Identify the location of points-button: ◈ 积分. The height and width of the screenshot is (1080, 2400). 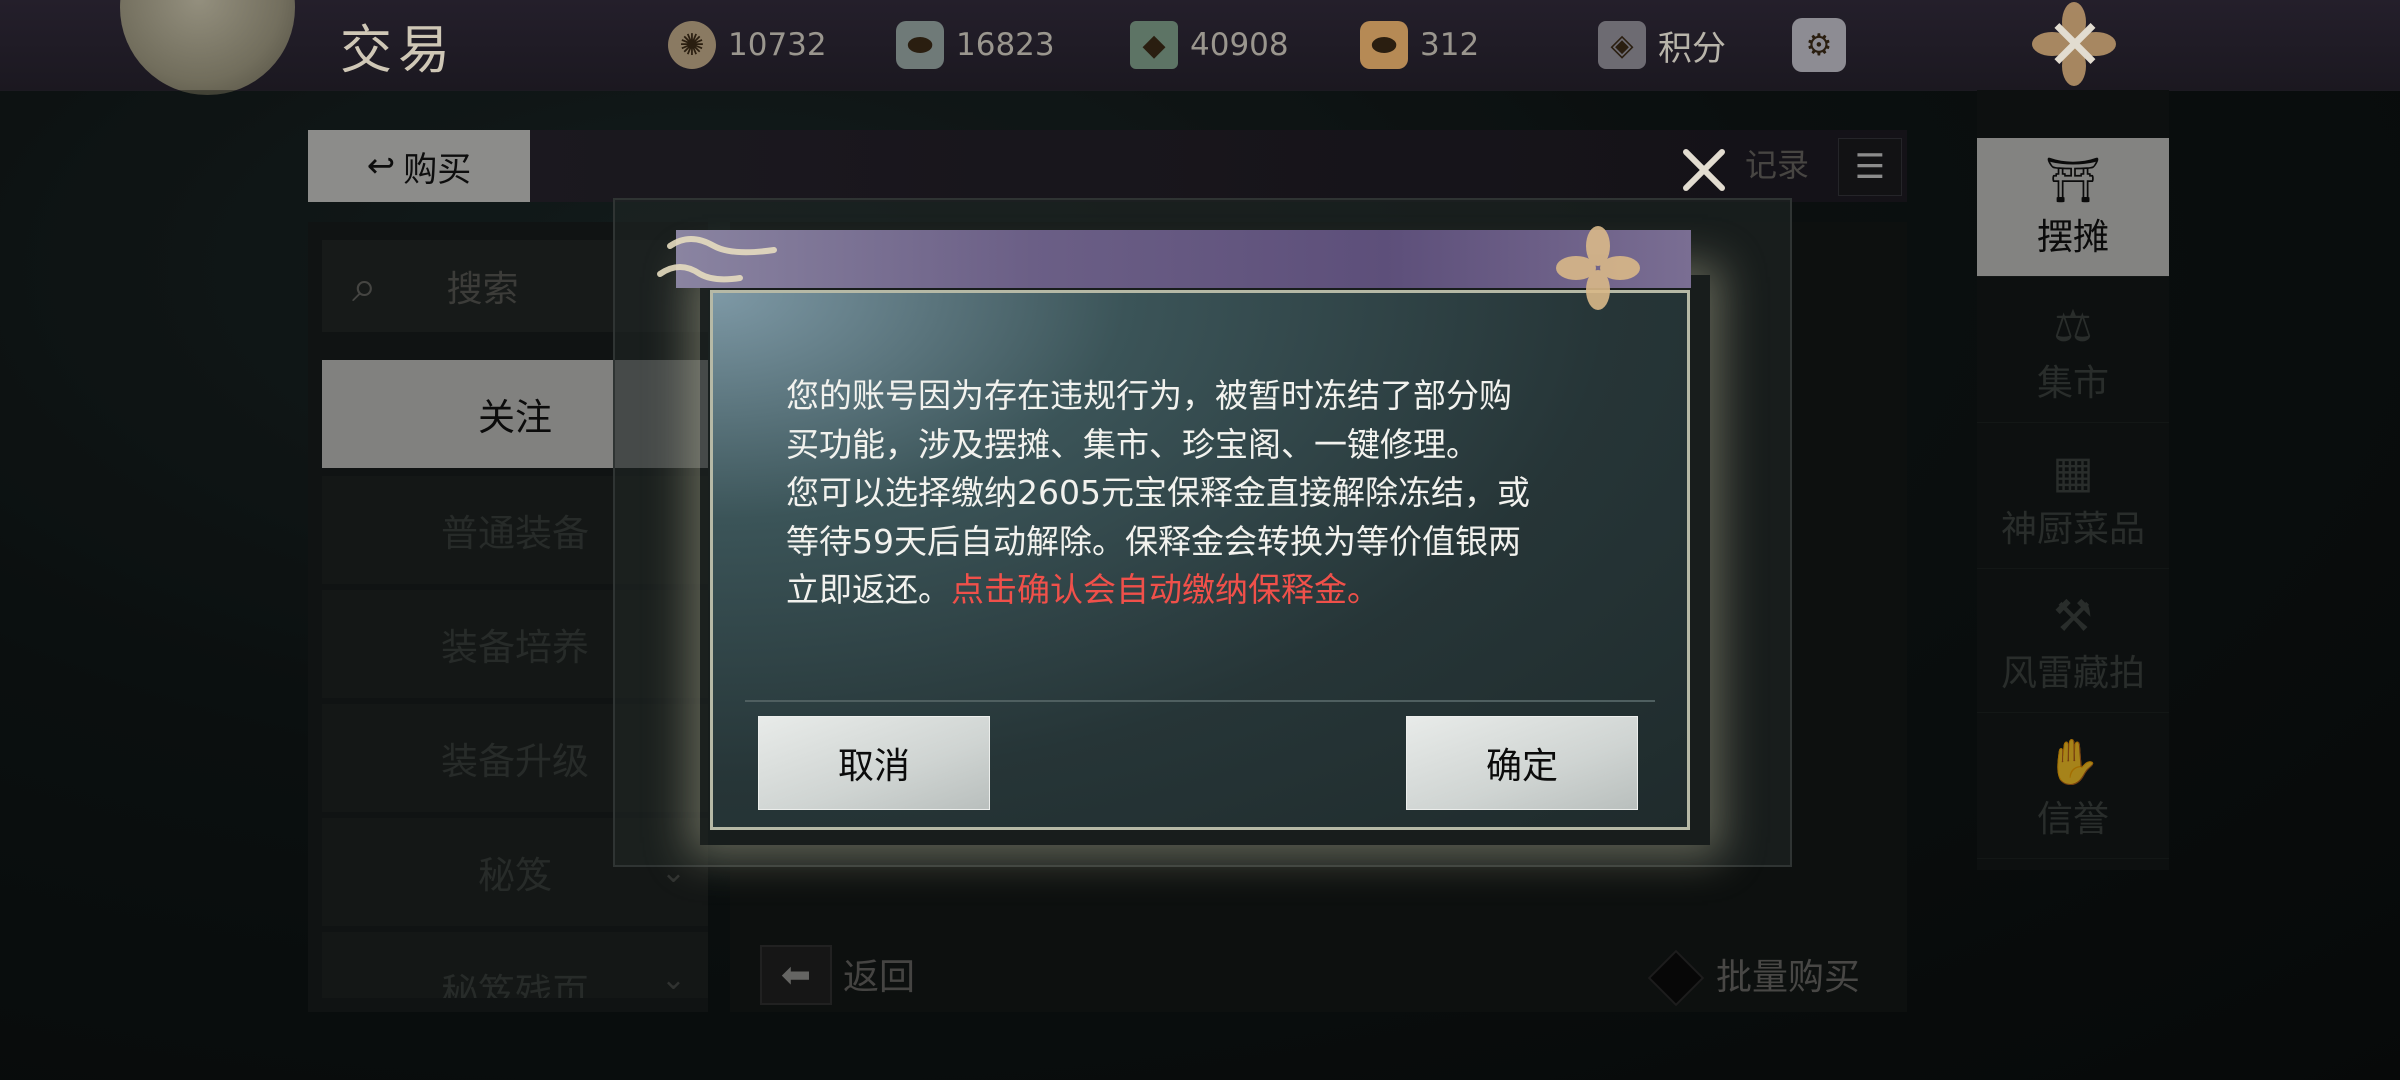
(1662, 45).